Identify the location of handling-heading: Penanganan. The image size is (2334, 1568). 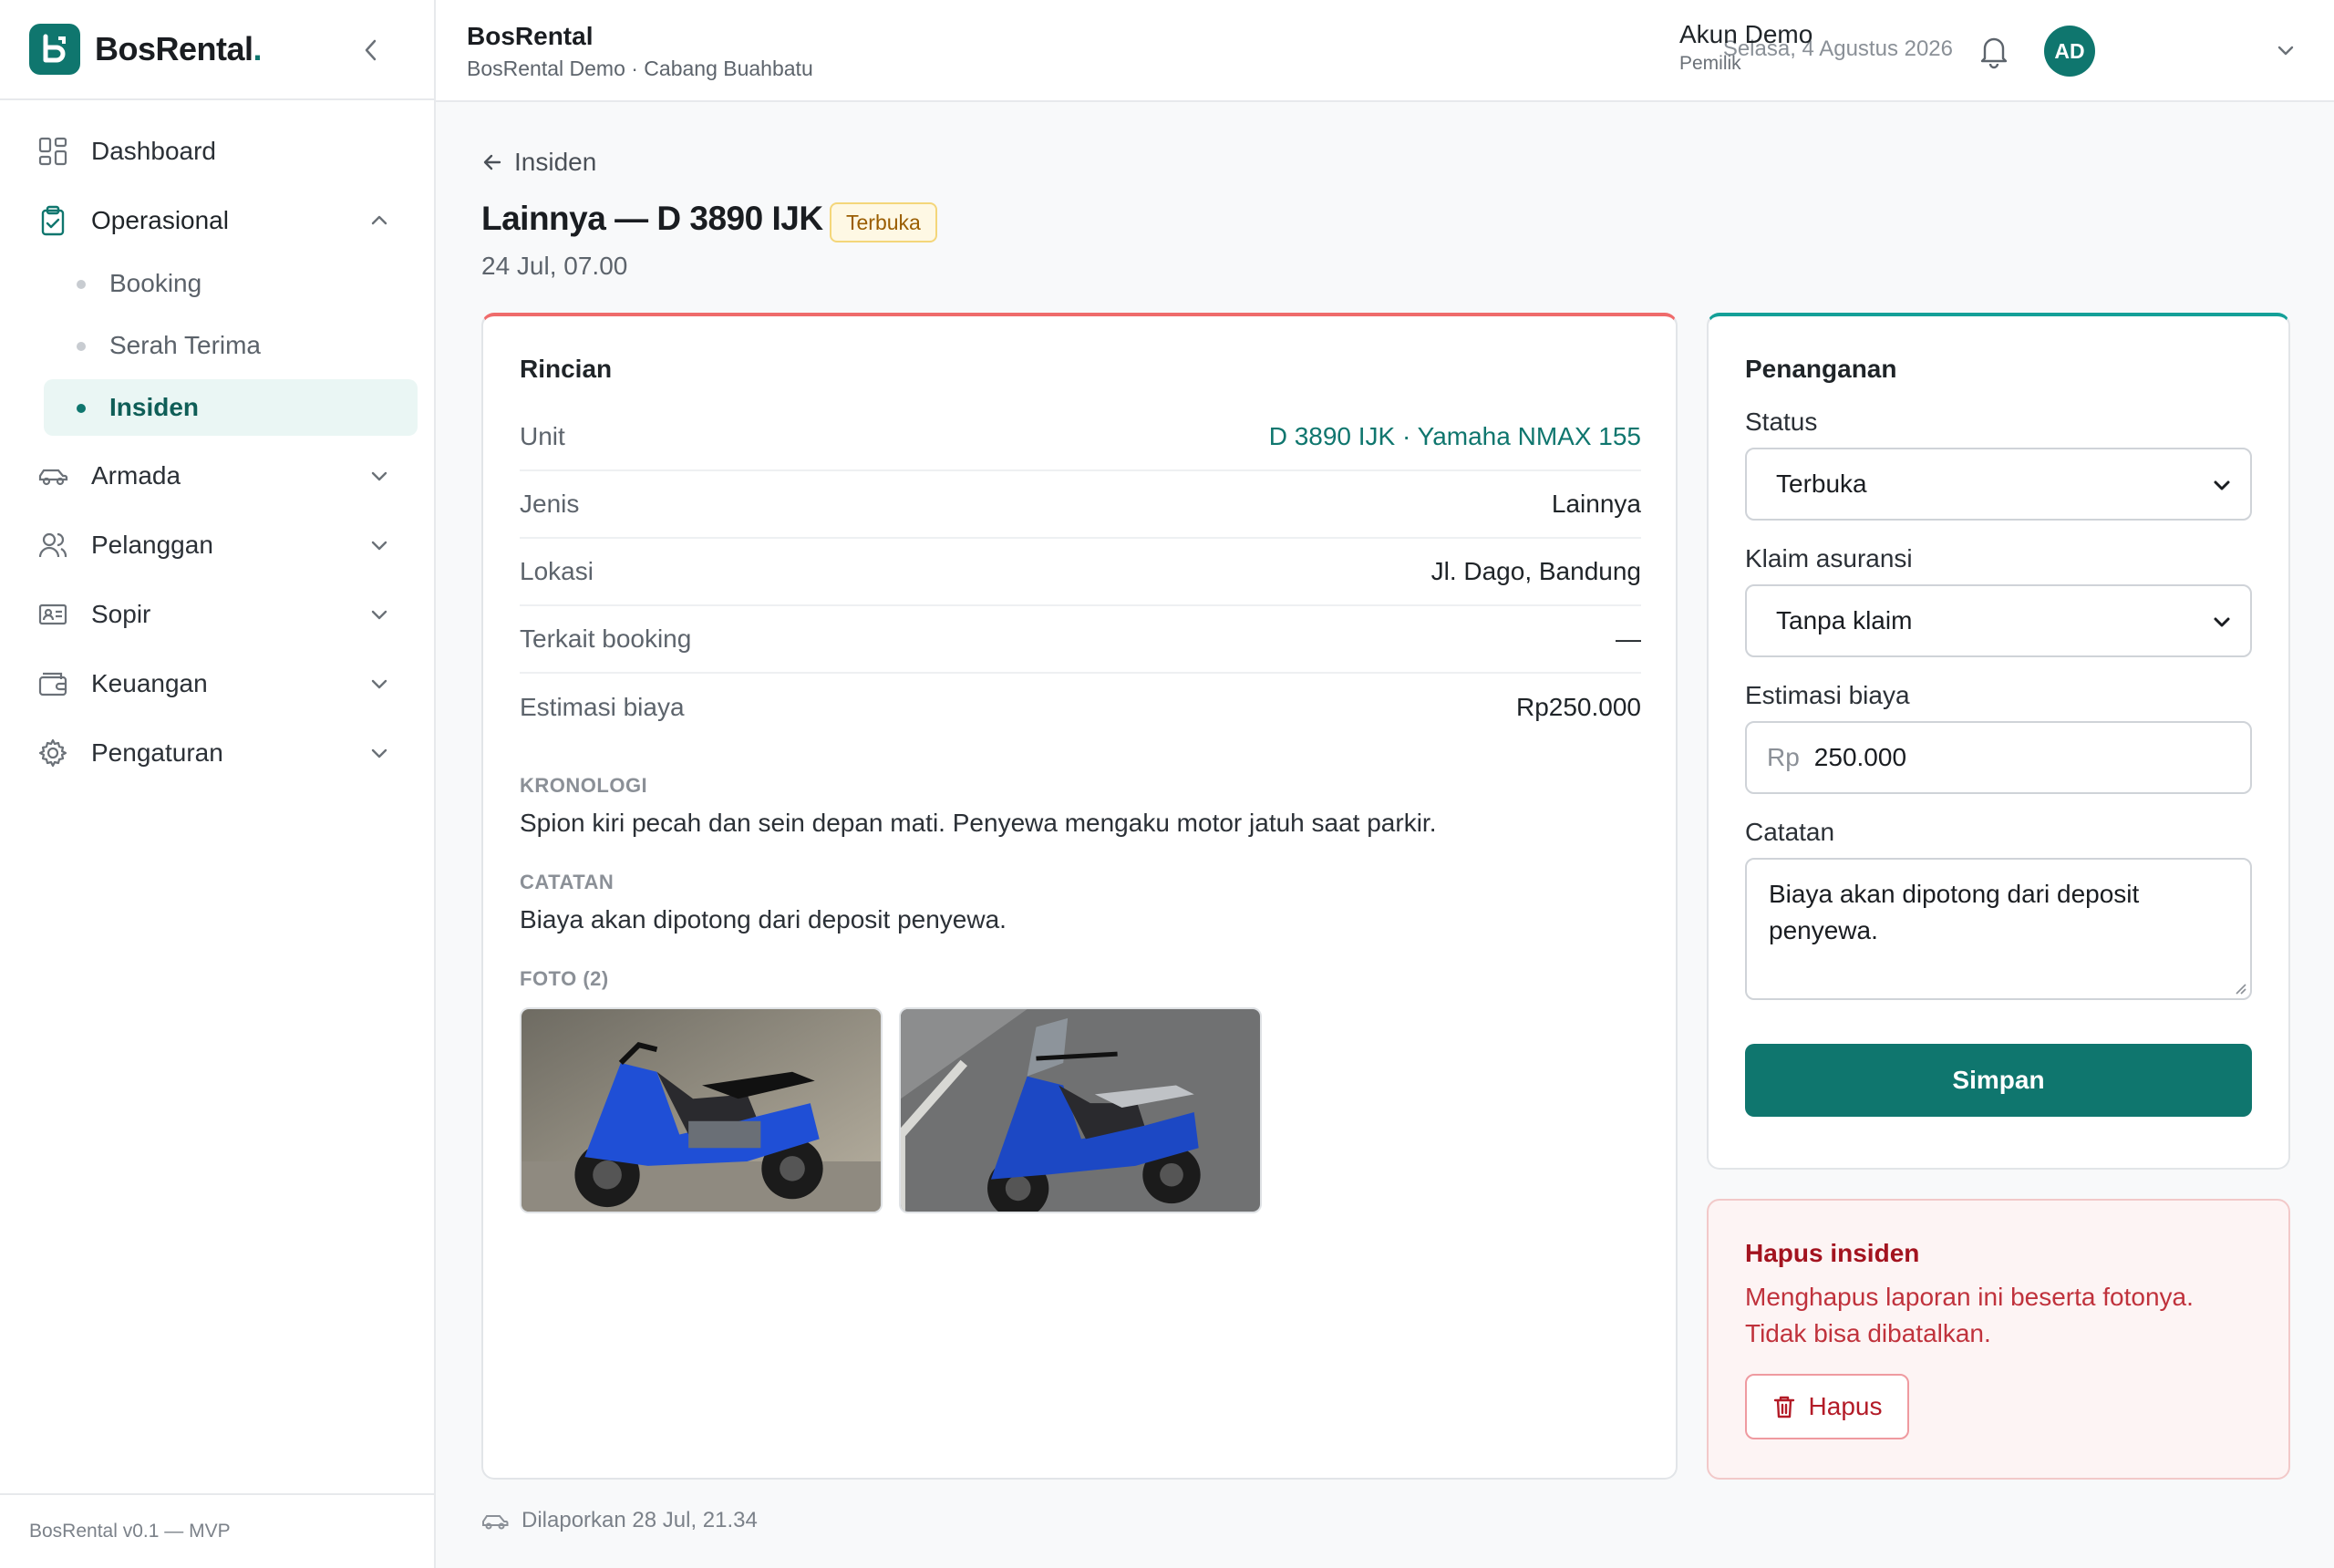
(1821, 369).